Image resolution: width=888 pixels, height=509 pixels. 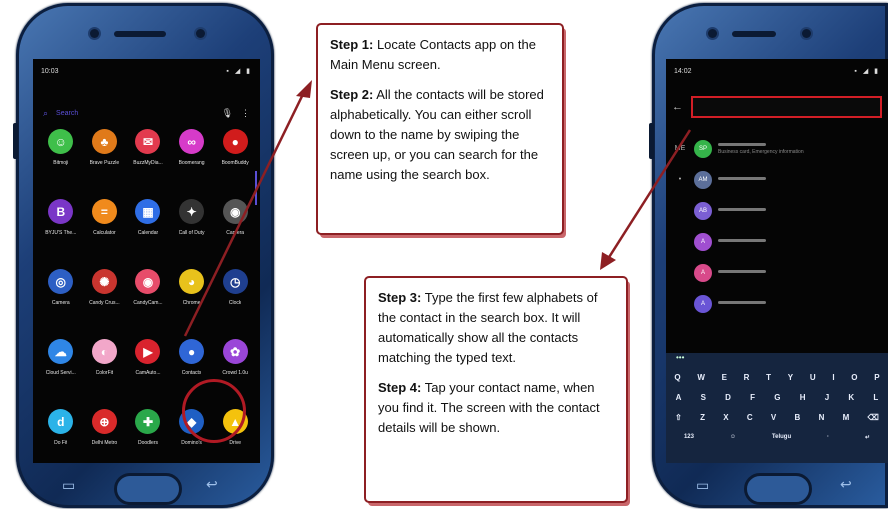 What do you see at coordinates (777, 360) in the screenshot?
I see `keyboard-toolbar: •••` at bounding box center [777, 360].